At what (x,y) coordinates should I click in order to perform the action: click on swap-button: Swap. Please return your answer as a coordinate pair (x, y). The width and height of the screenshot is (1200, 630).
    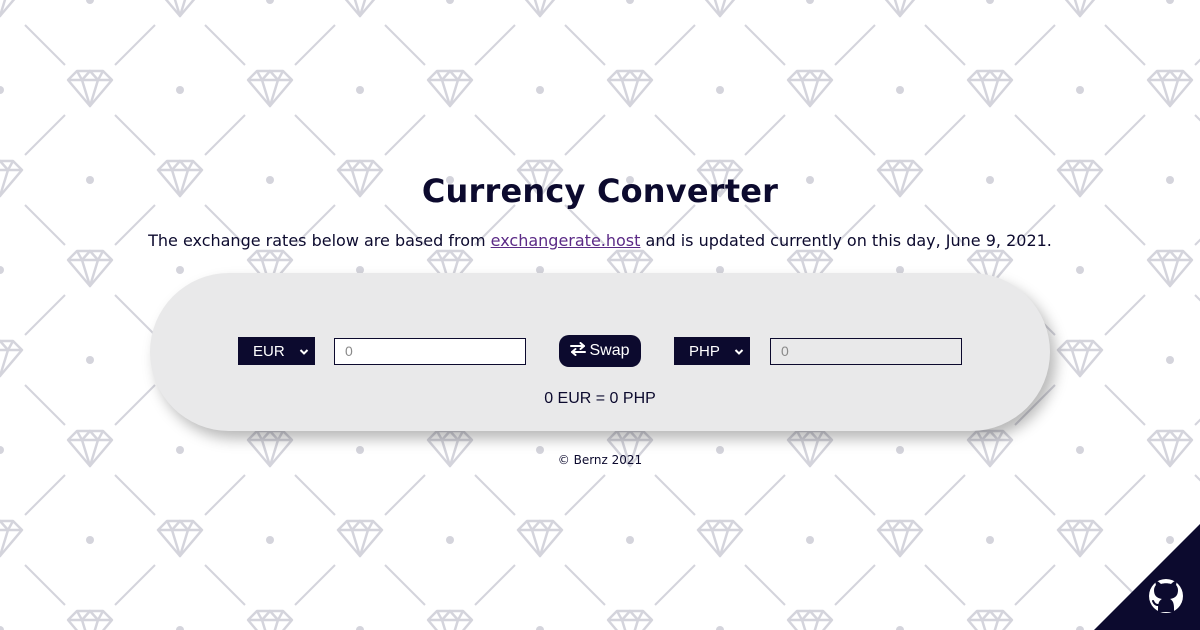
    Looking at the image, I should click on (600, 351).